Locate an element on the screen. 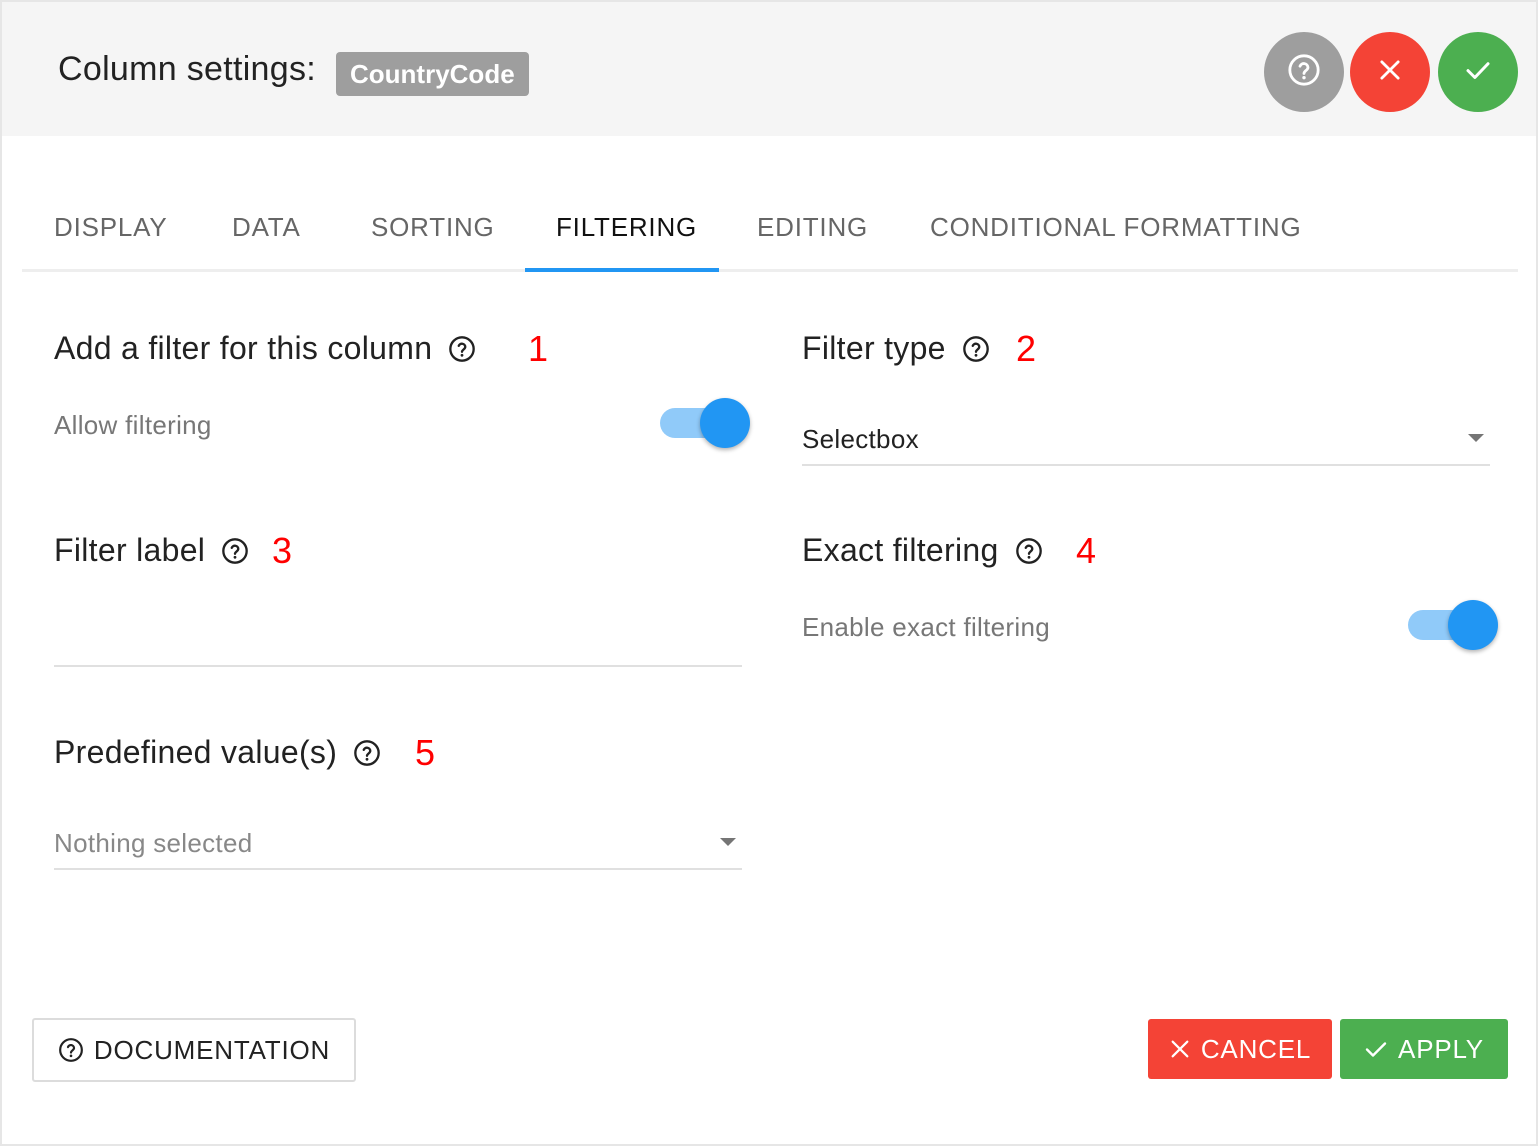  apply-label: APPLY is located at coordinates (1441, 1048).